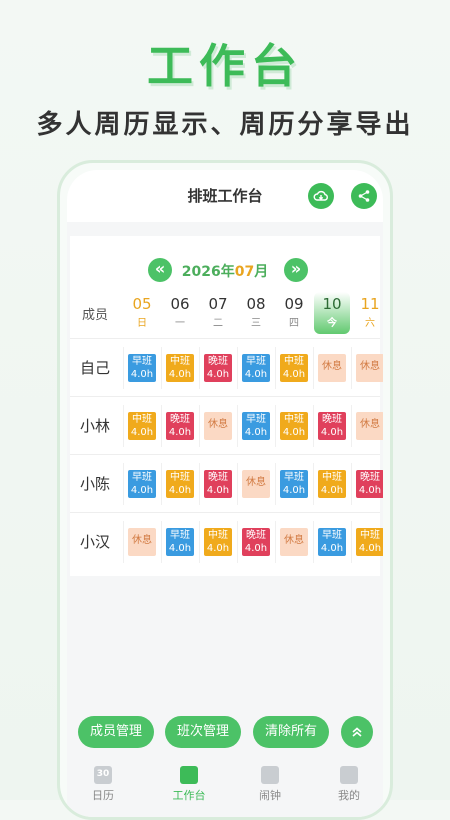  I want to click on member-row: 小汉 休息 早班 4.0h 中班 4.0h 晚班 4.0h 休息 早班 4.0h 中班 4.0h, so click(226, 541).